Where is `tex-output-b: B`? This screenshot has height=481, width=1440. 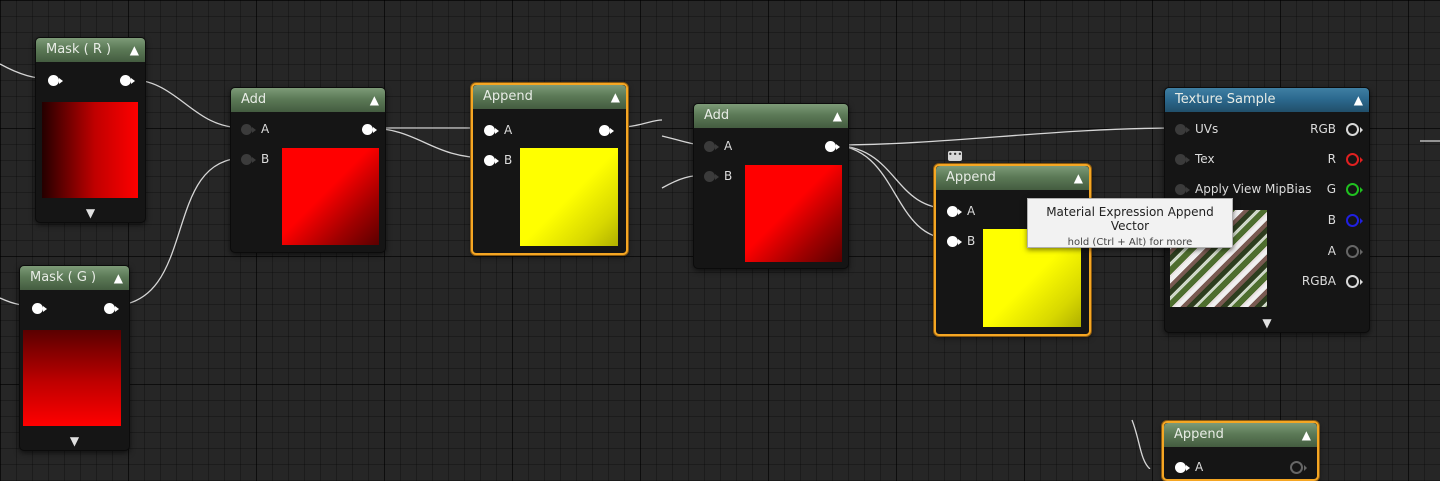 tex-output-b: B is located at coordinates (1345, 220).